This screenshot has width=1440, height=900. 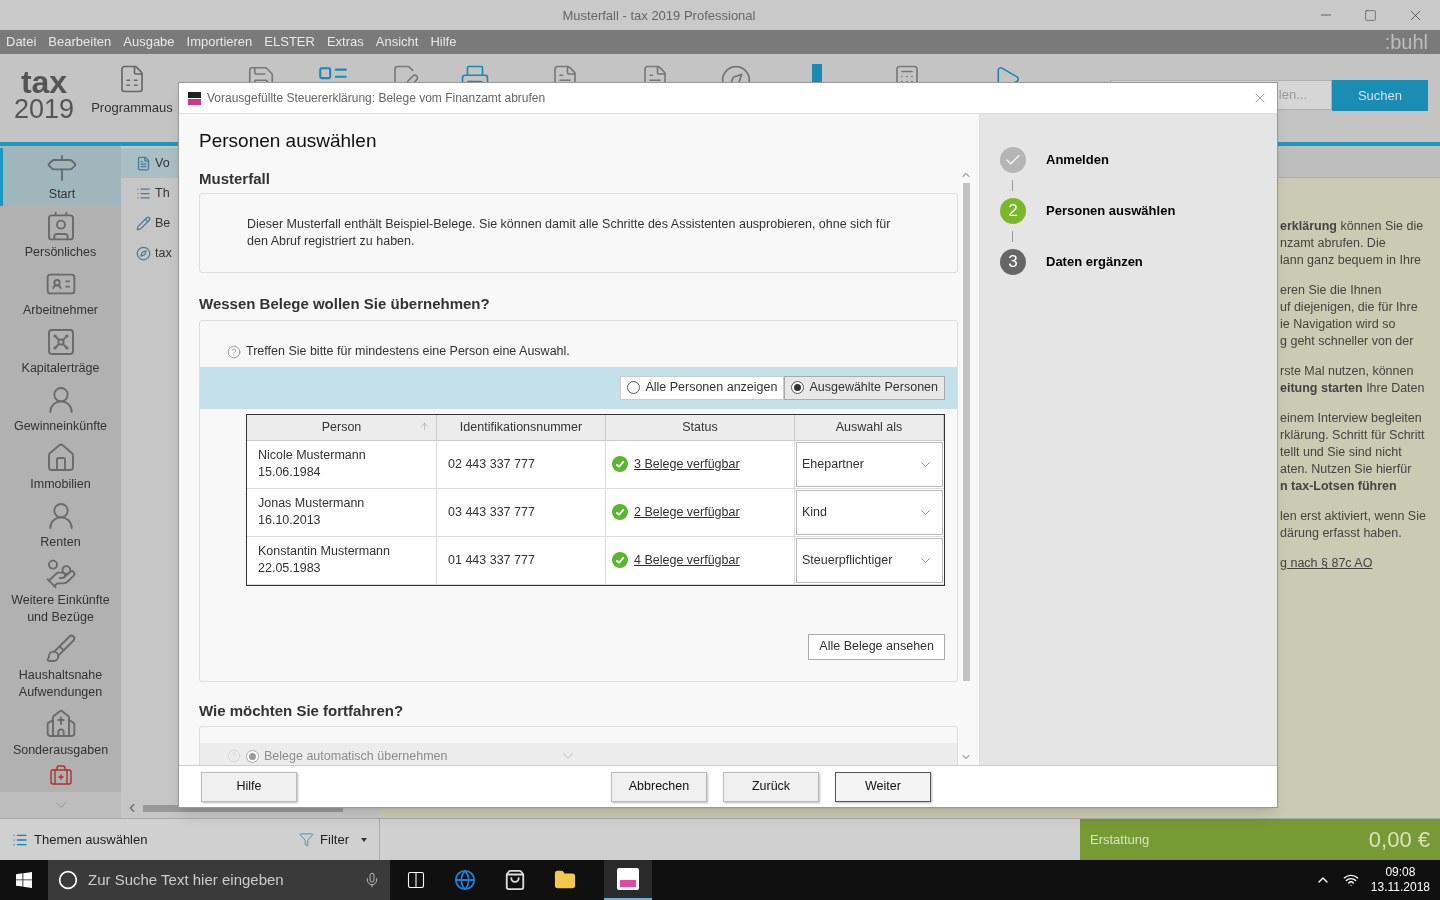 What do you see at coordinates (1013, 211) in the screenshot?
I see `step-marker: 2` at bounding box center [1013, 211].